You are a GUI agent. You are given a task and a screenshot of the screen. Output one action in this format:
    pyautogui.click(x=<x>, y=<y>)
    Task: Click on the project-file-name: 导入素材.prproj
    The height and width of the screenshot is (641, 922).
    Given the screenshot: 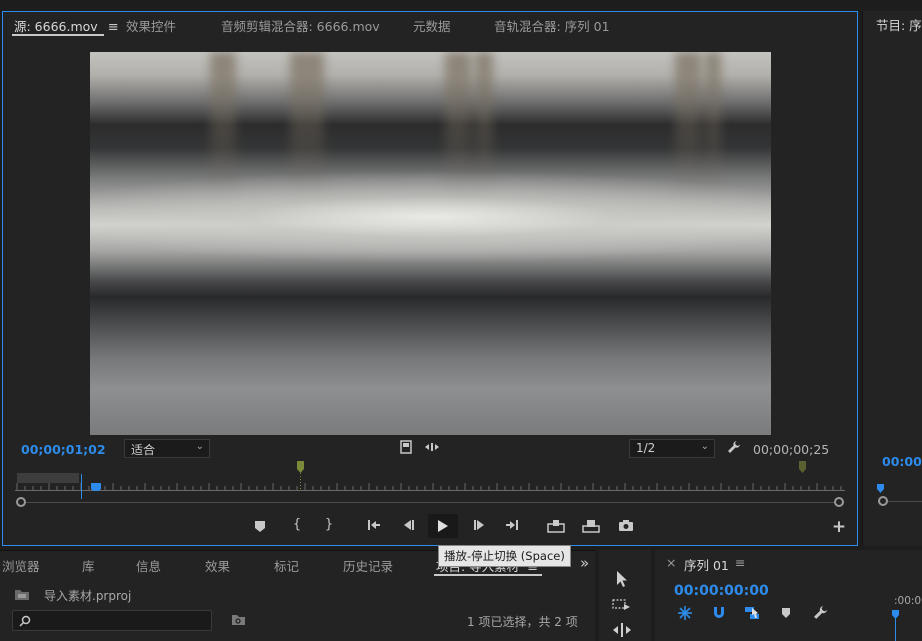 What is the action you would take?
    pyautogui.click(x=88, y=596)
    